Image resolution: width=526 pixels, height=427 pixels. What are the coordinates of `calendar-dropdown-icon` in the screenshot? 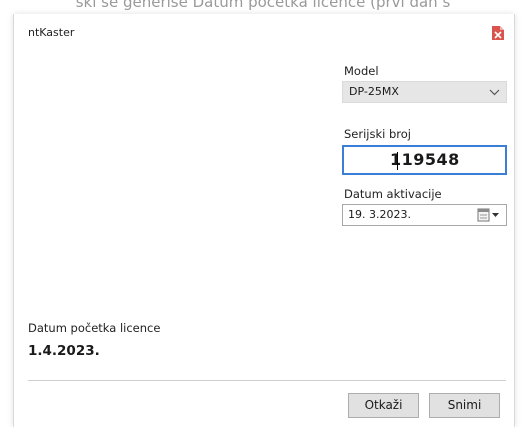 It's located at (489, 215).